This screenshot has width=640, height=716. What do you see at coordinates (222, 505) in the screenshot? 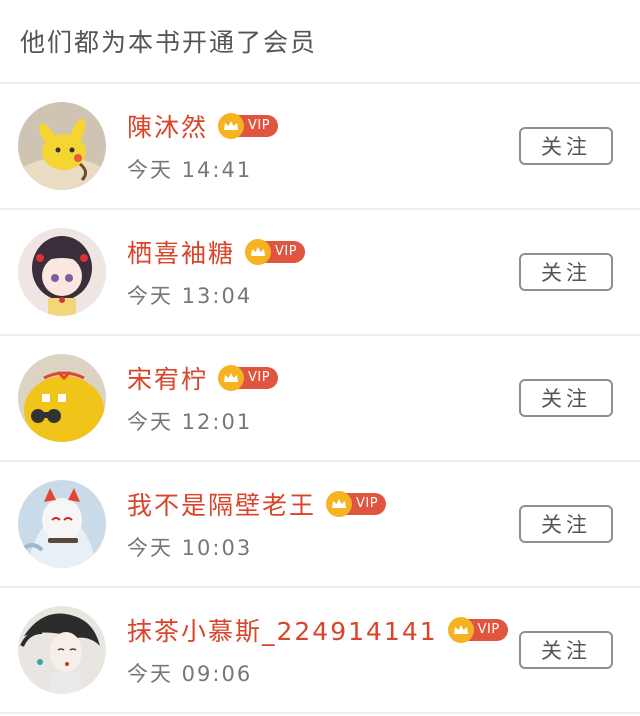
I see `member-name: 我不是隔壁老王` at bounding box center [222, 505].